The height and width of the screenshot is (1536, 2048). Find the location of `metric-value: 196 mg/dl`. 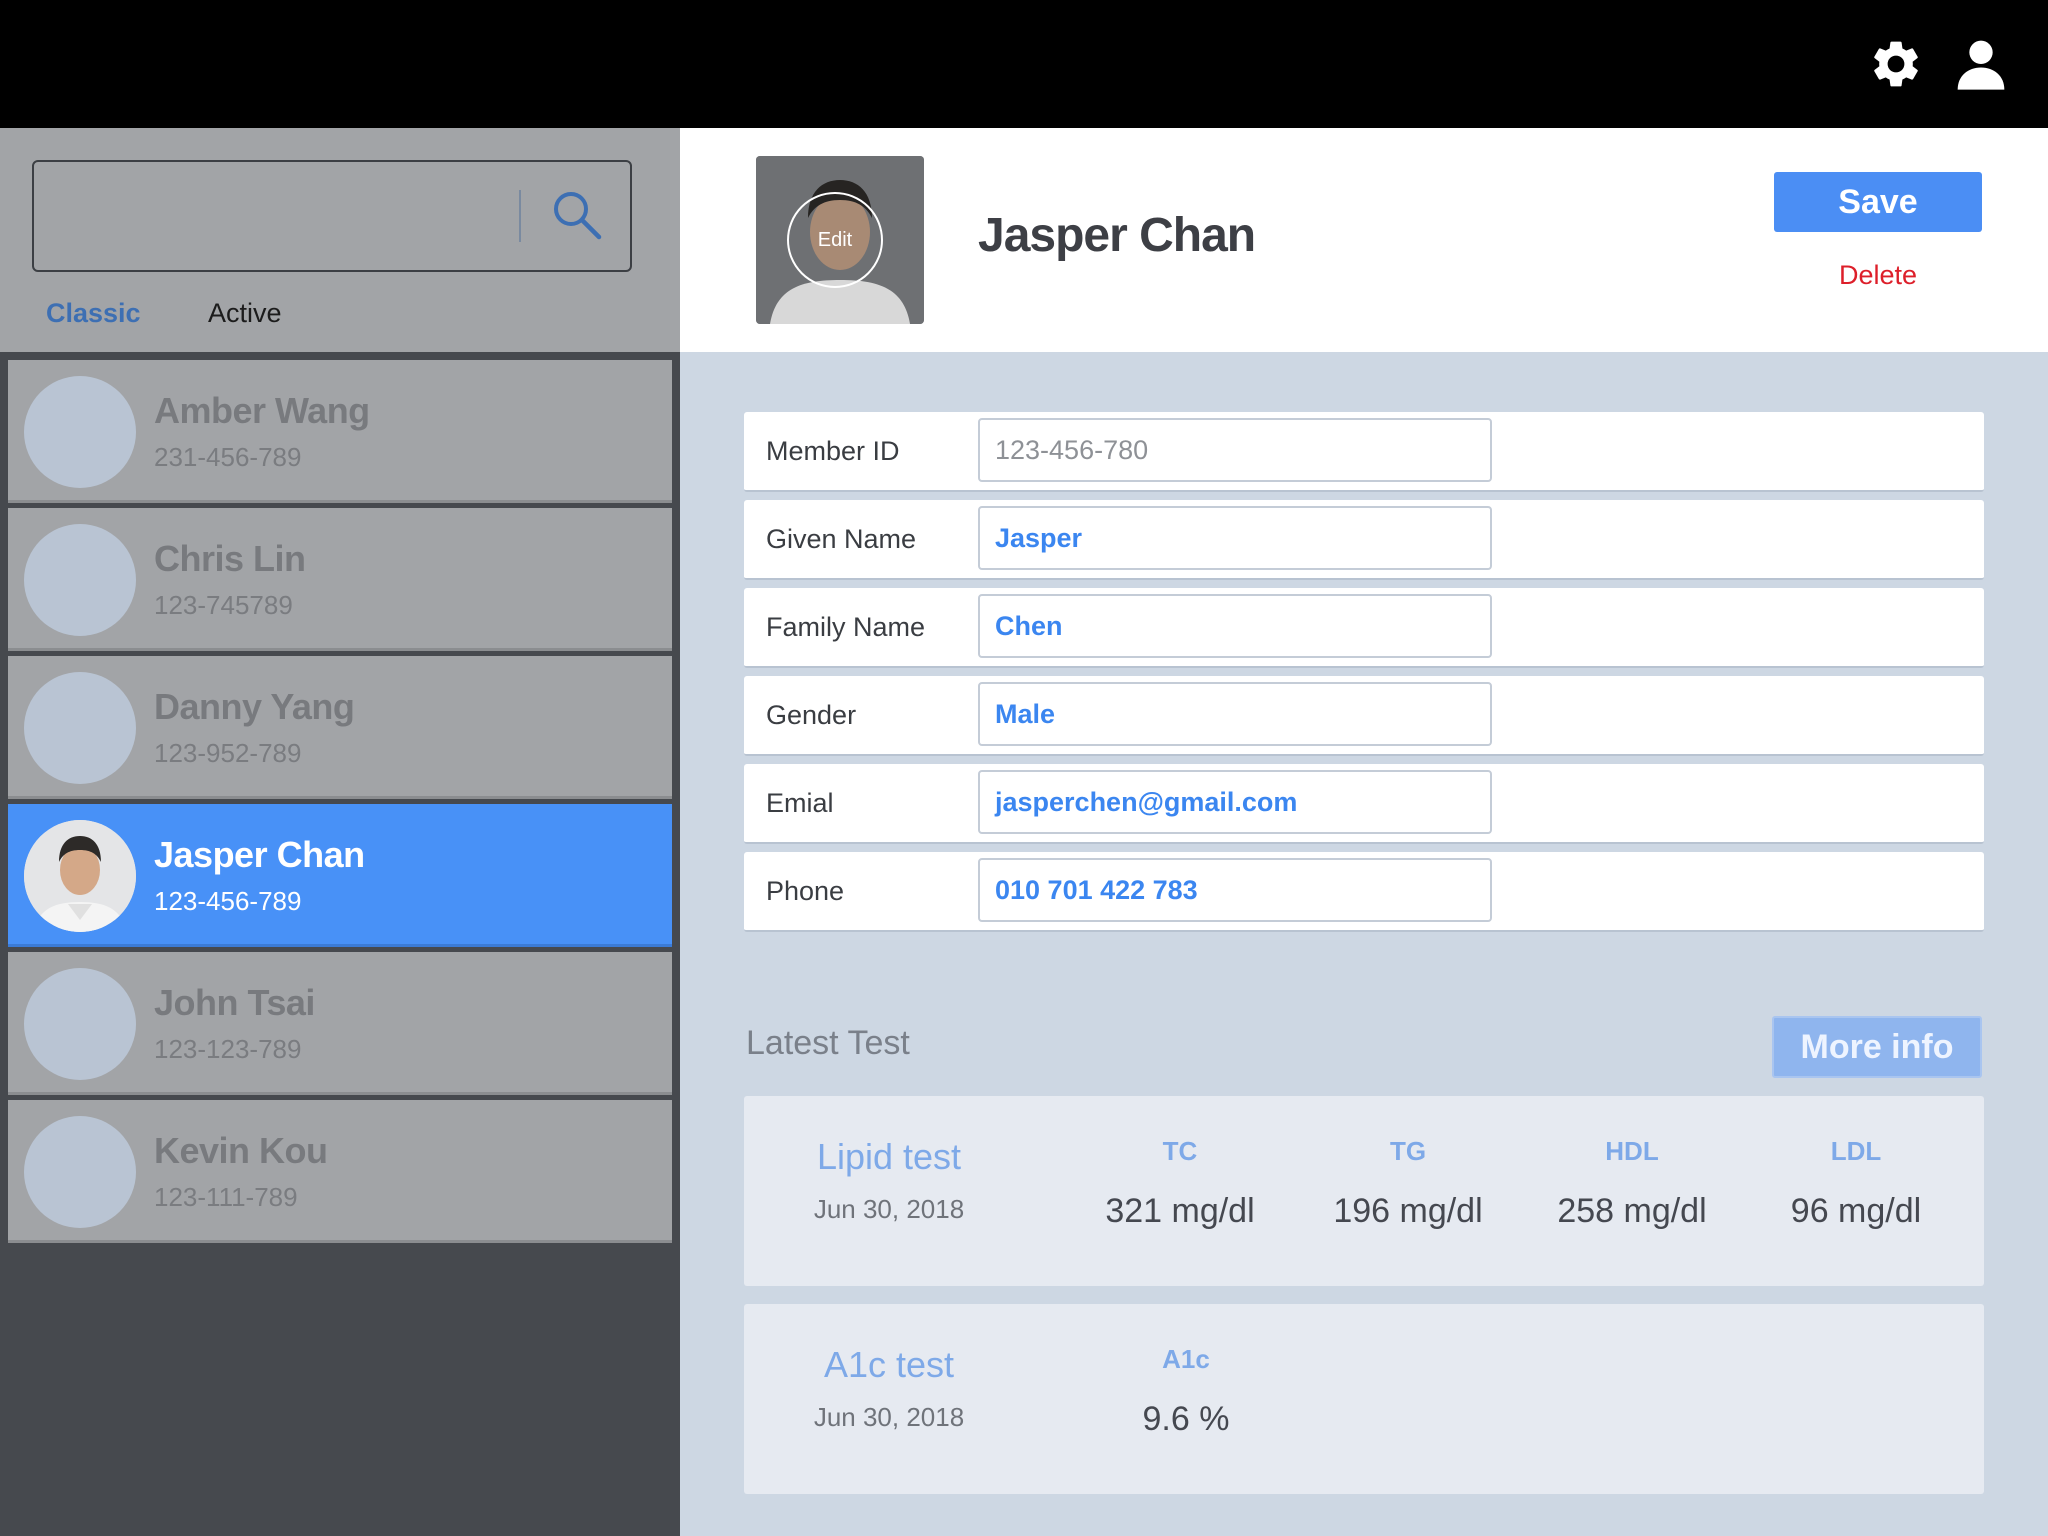

metric-value: 196 mg/dl is located at coordinates (1408, 1211).